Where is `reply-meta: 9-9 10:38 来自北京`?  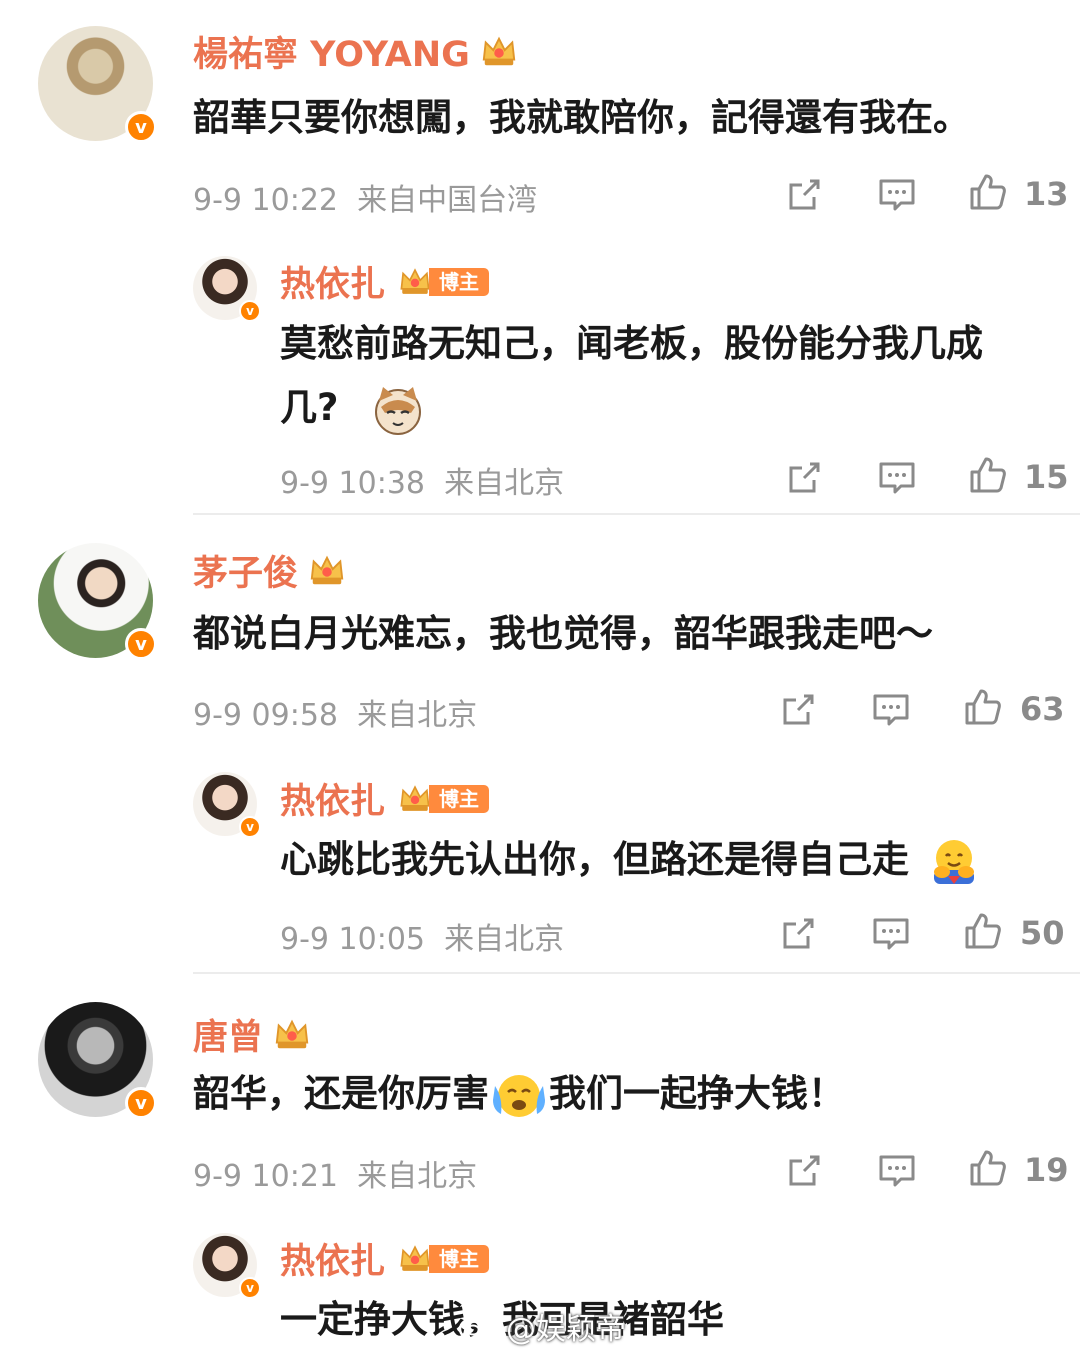 reply-meta: 9-9 10:38 来自北京 is located at coordinates (422, 480).